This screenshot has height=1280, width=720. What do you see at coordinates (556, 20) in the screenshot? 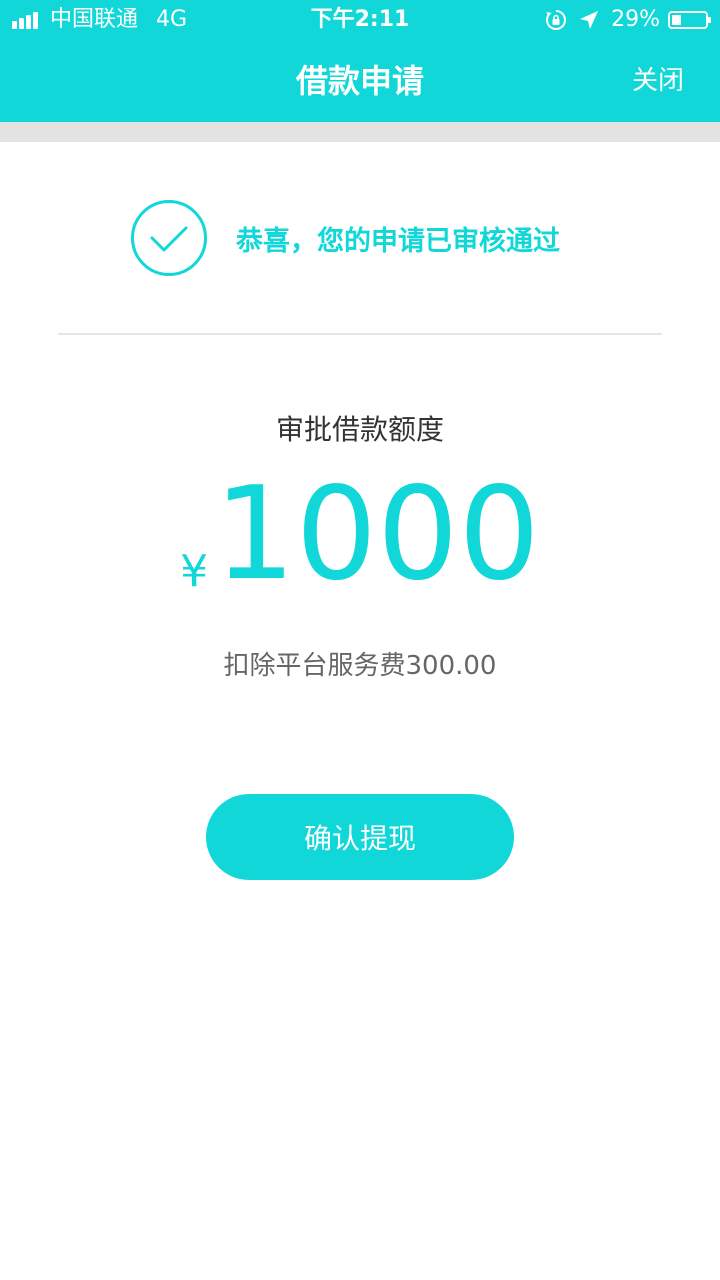
I see `rotation-lock-icon` at bounding box center [556, 20].